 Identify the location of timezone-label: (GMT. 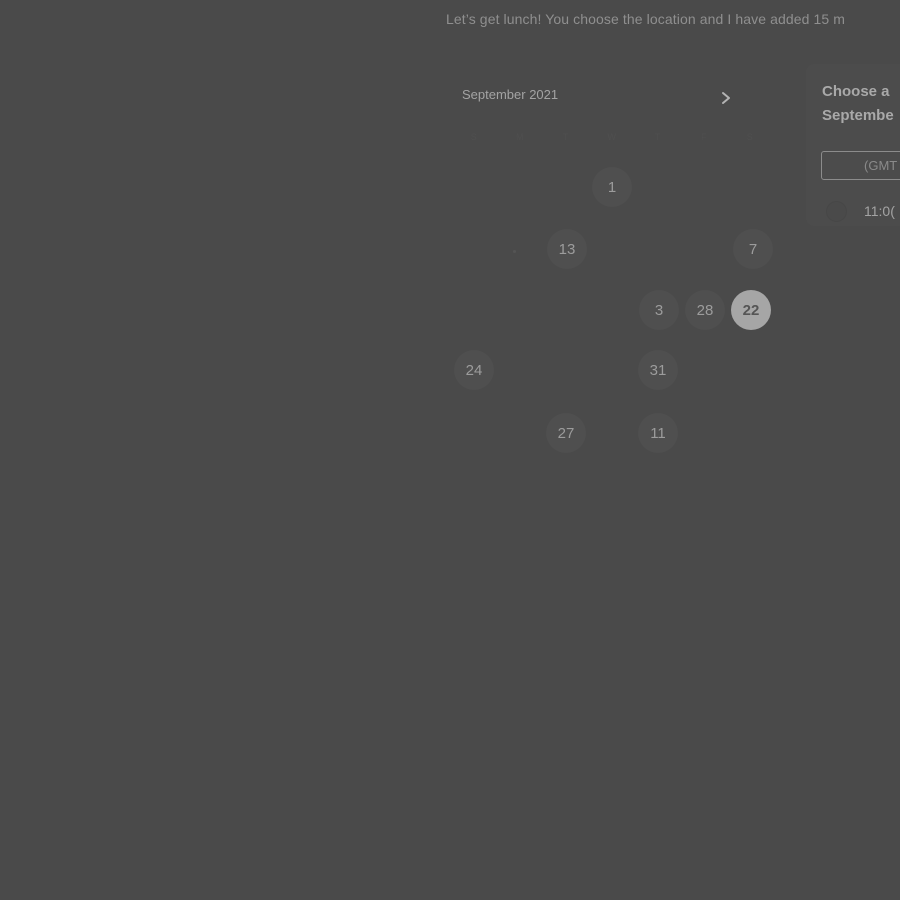
(881, 165).